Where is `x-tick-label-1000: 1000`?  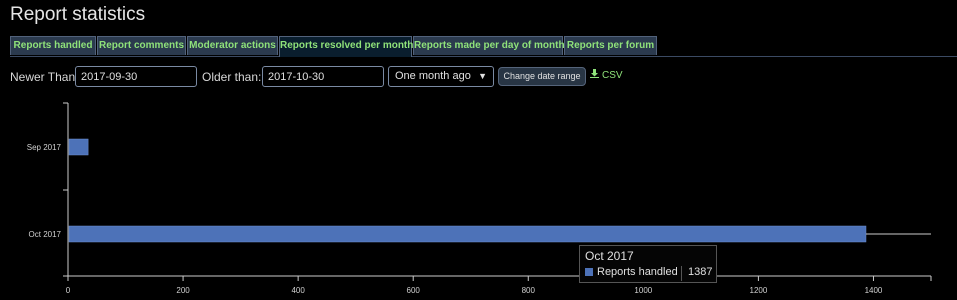
x-tick-label-1000: 1000 is located at coordinates (643, 290).